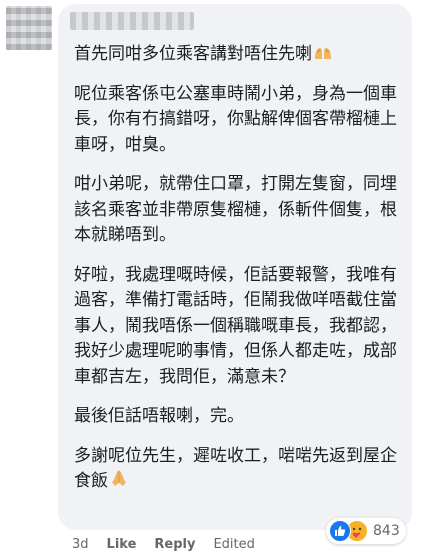 The image size is (421, 558). I want to click on avatar, so click(29, 28).